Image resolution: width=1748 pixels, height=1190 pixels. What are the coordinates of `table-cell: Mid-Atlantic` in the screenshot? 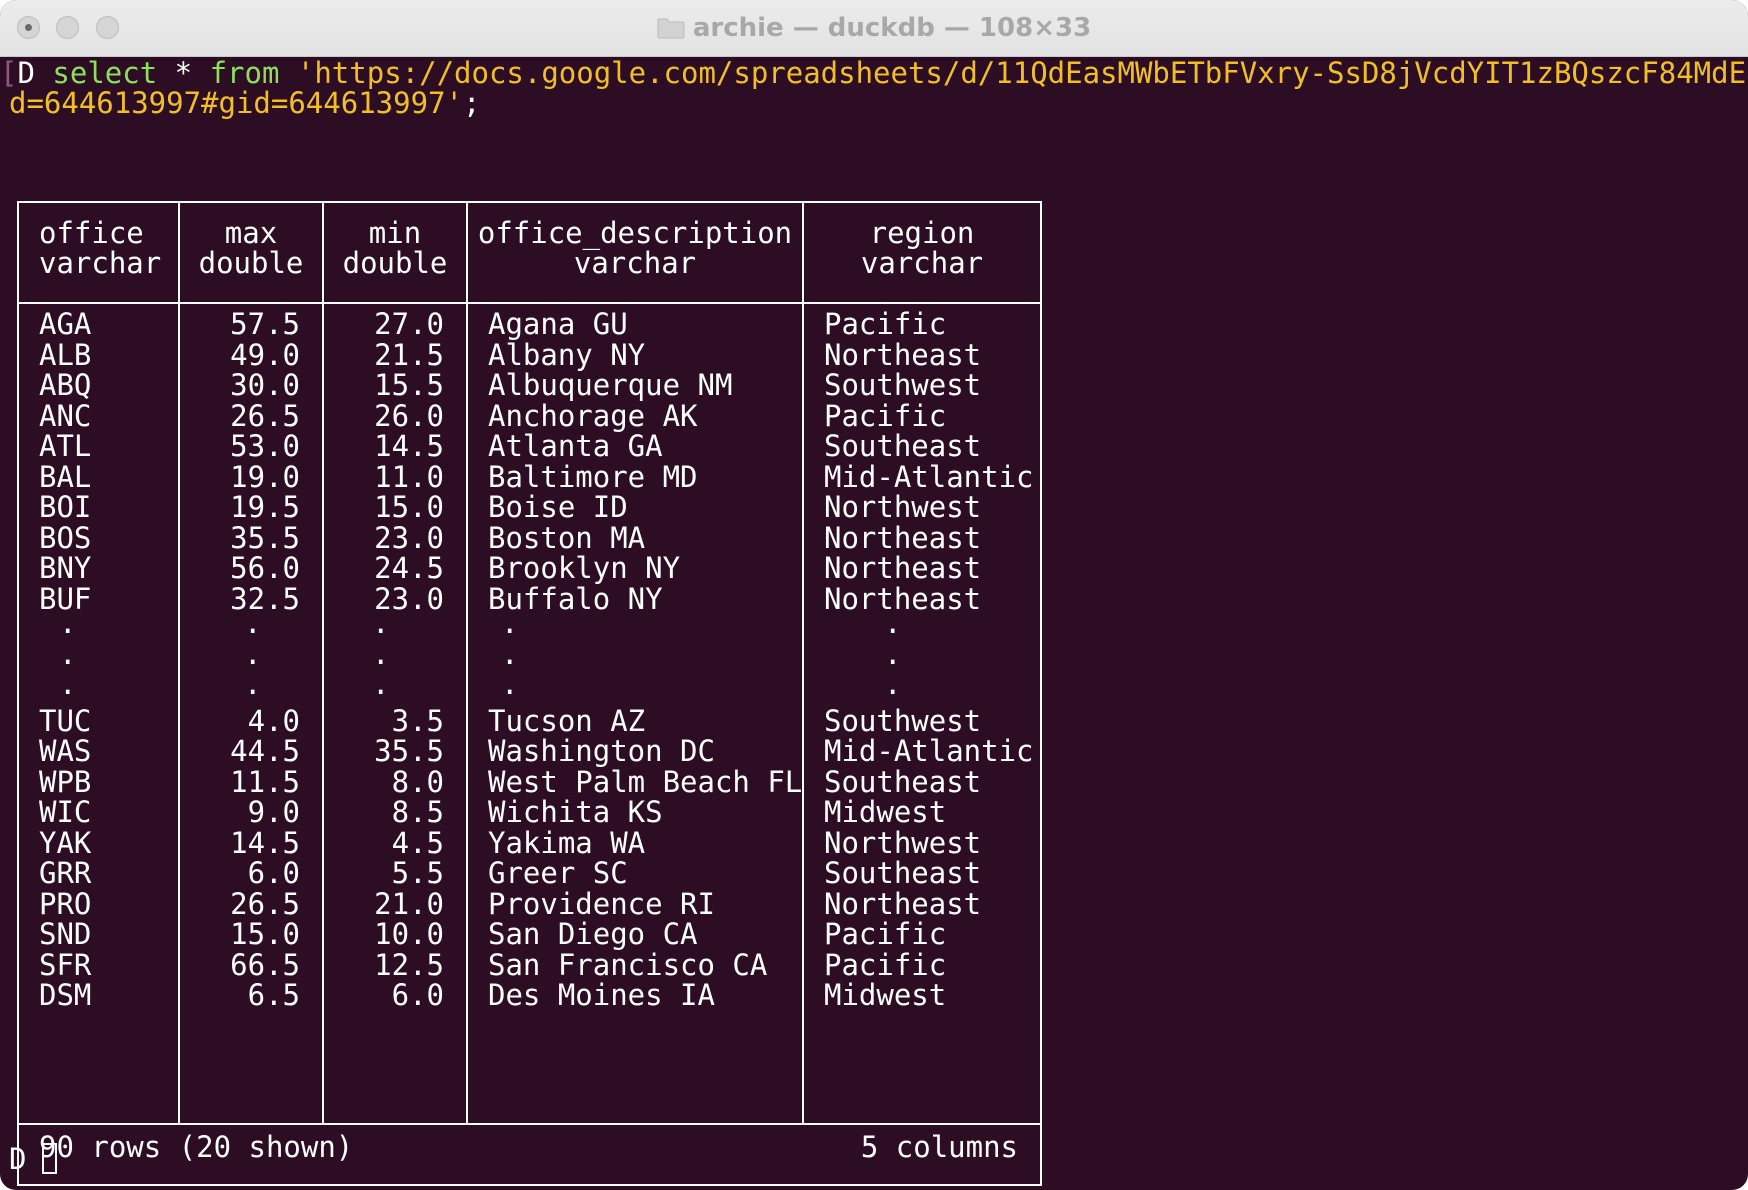 It's located at (929, 476).